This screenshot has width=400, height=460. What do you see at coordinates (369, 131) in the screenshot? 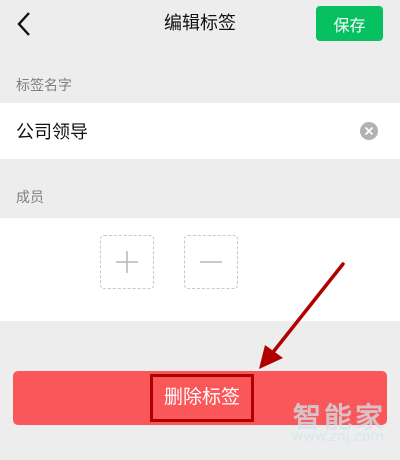
I see `clear-icon` at bounding box center [369, 131].